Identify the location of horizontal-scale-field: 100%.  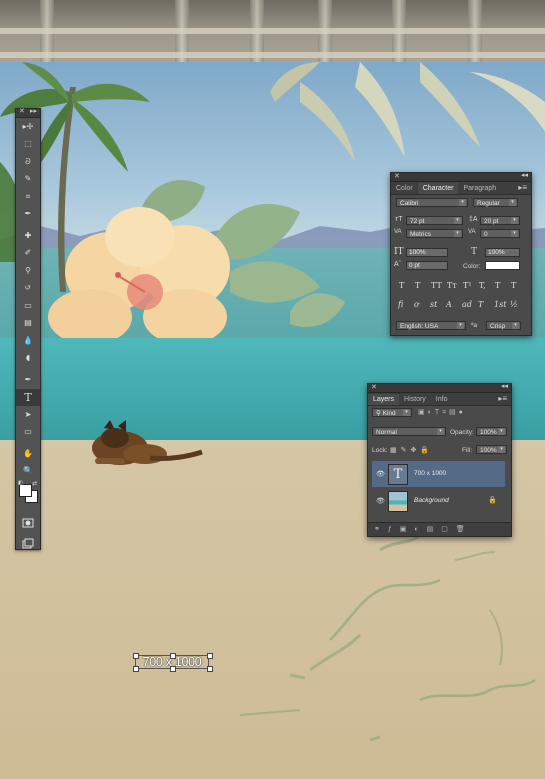
(502, 252).